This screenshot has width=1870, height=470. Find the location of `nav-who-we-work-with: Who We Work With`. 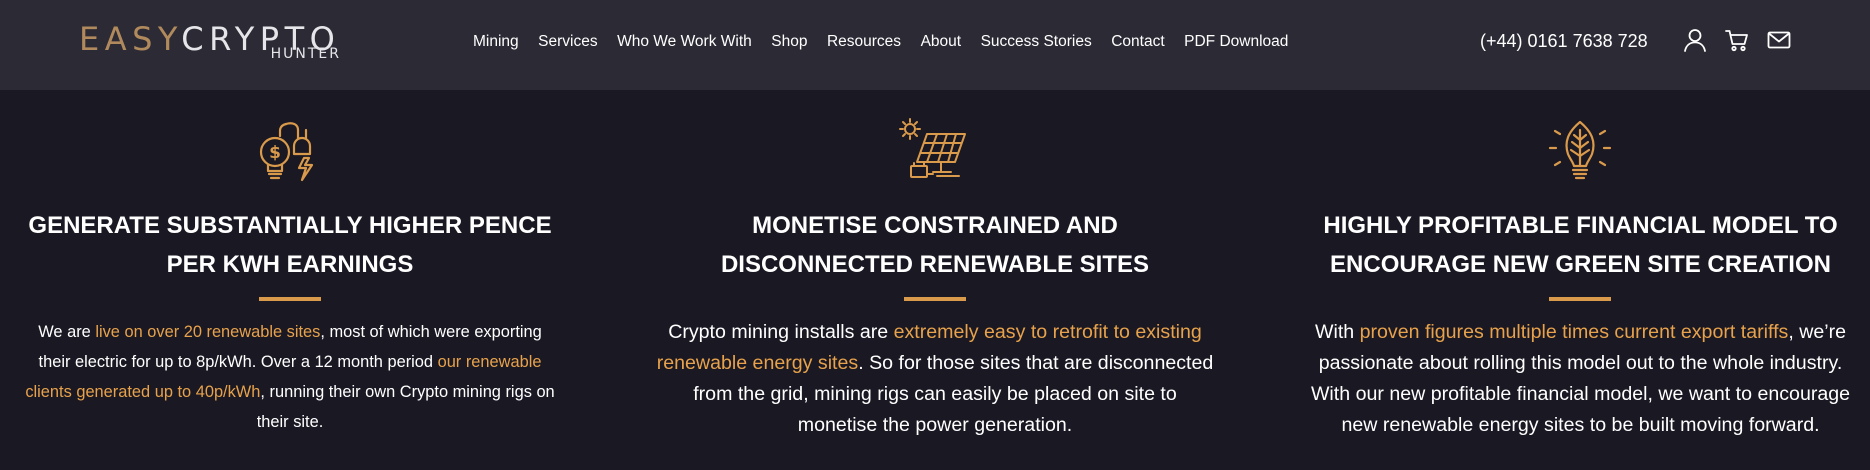

nav-who-we-work-with: Who We Work With is located at coordinates (684, 42).